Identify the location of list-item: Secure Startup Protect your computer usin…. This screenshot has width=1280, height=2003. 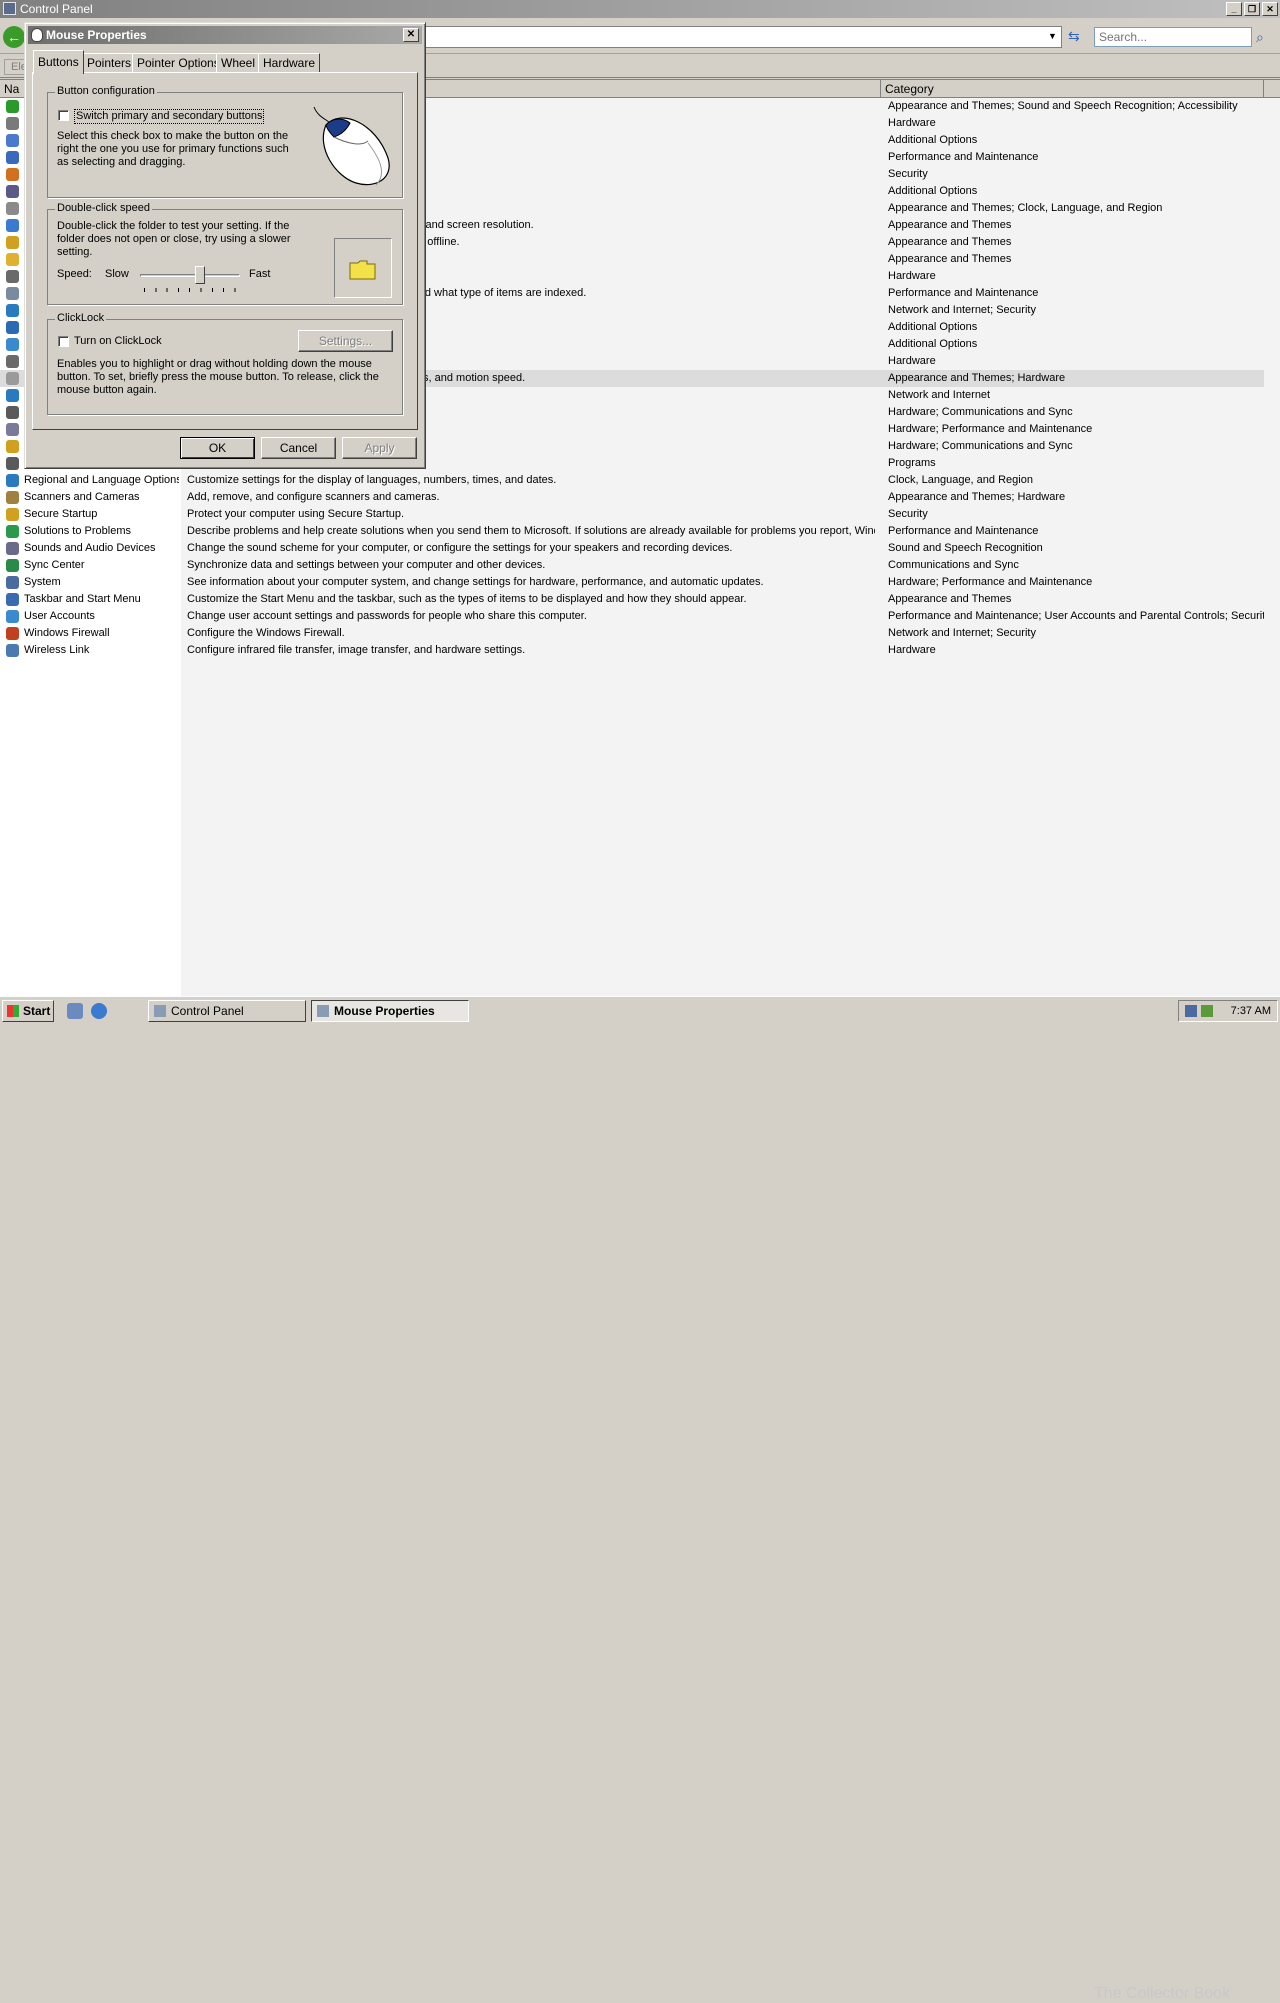
(632, 514).